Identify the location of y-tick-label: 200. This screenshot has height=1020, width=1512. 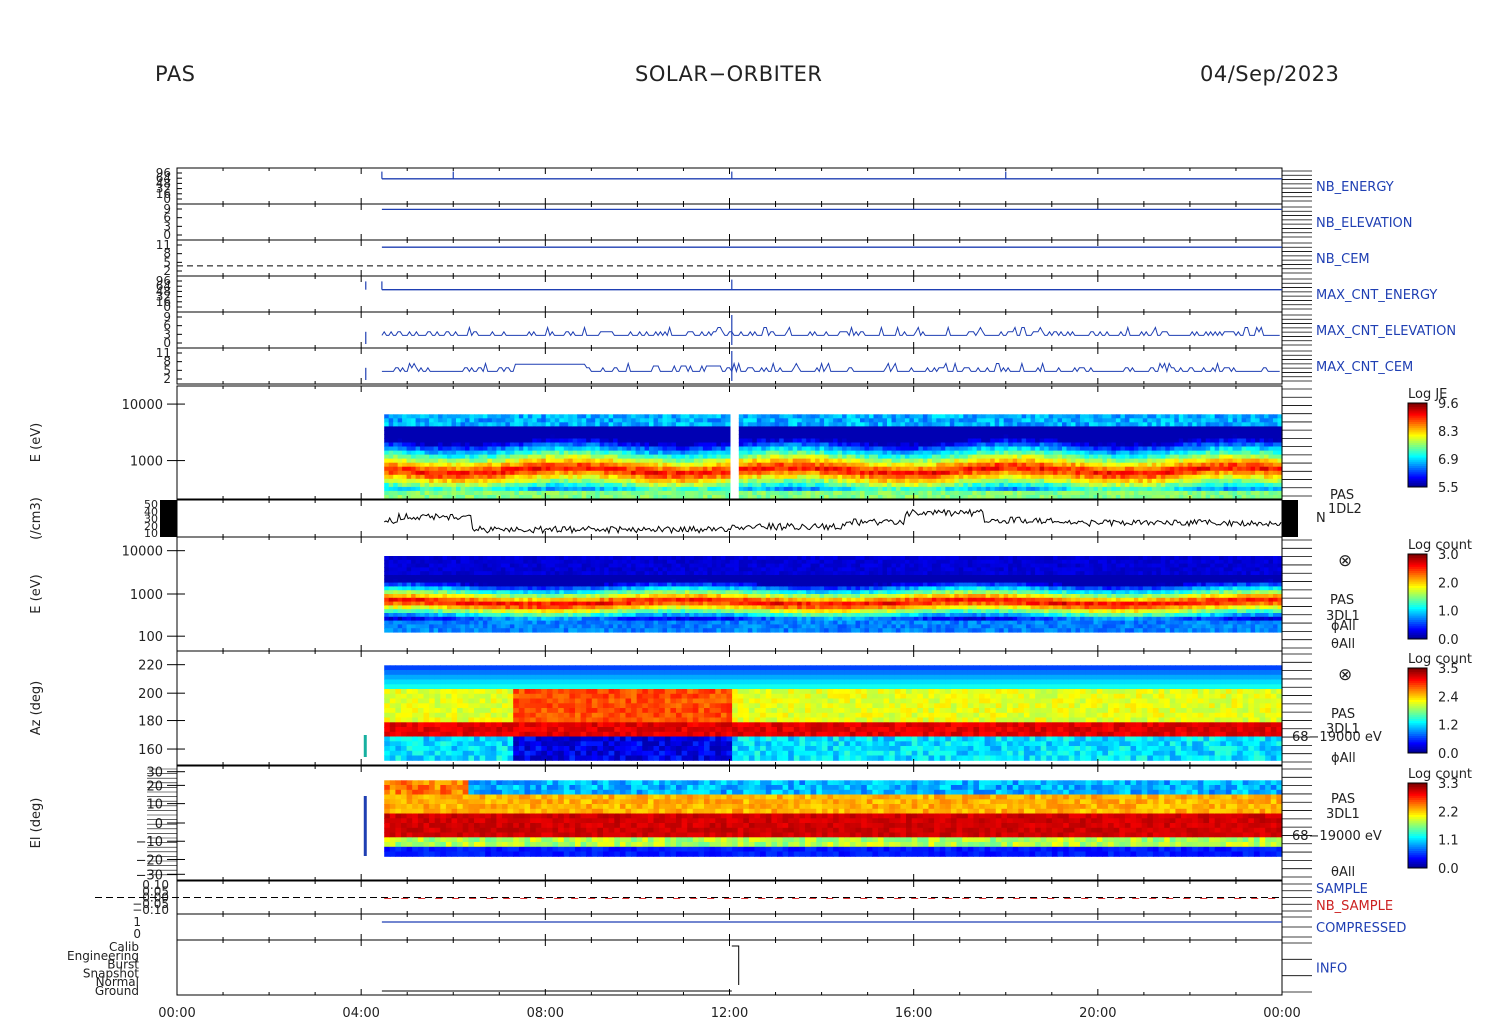
(150, 694).